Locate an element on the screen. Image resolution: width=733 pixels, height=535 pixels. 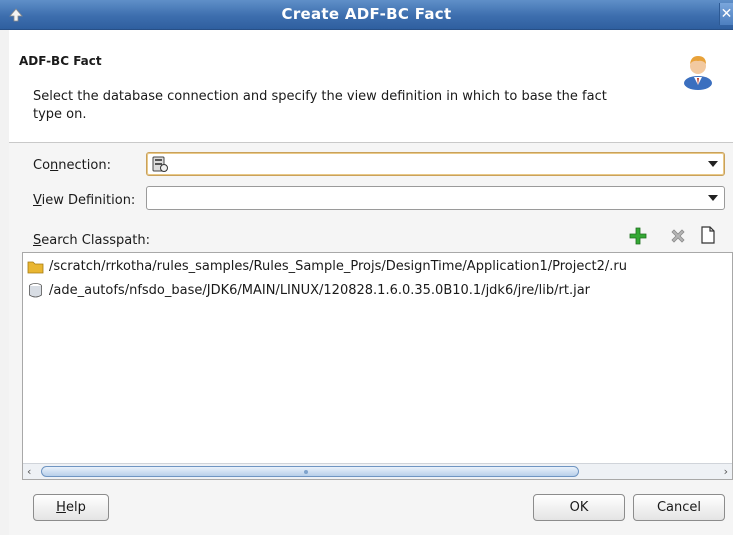
horizontal-scrollbar: ‹ › is located at coordinates (377, 471).